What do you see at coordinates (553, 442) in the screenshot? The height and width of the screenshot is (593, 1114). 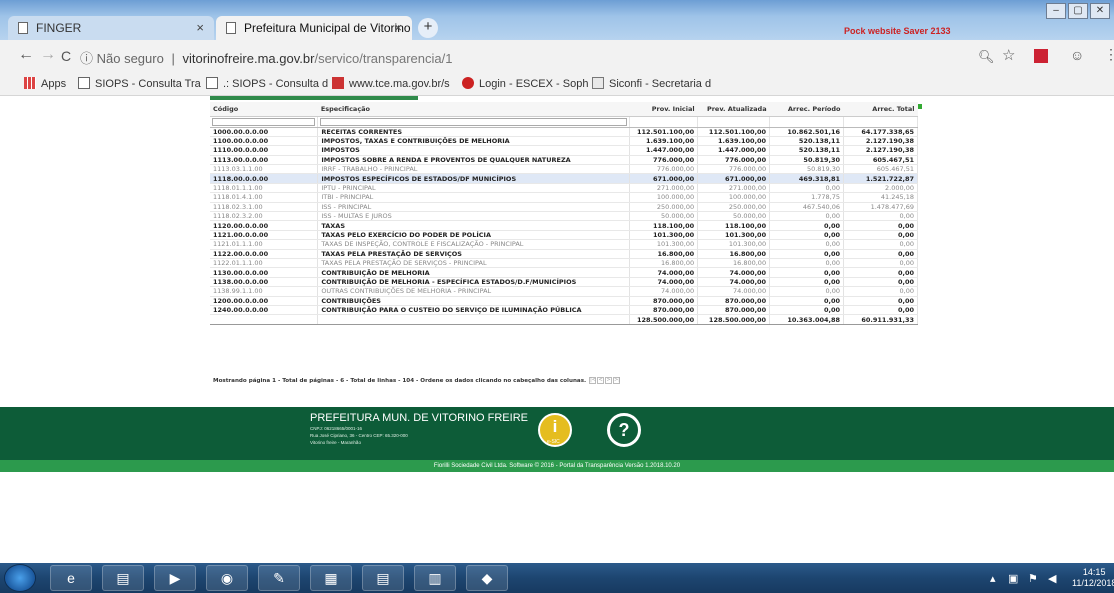 I see `esic-label: e-SIC` at bounding box center [553, 442].